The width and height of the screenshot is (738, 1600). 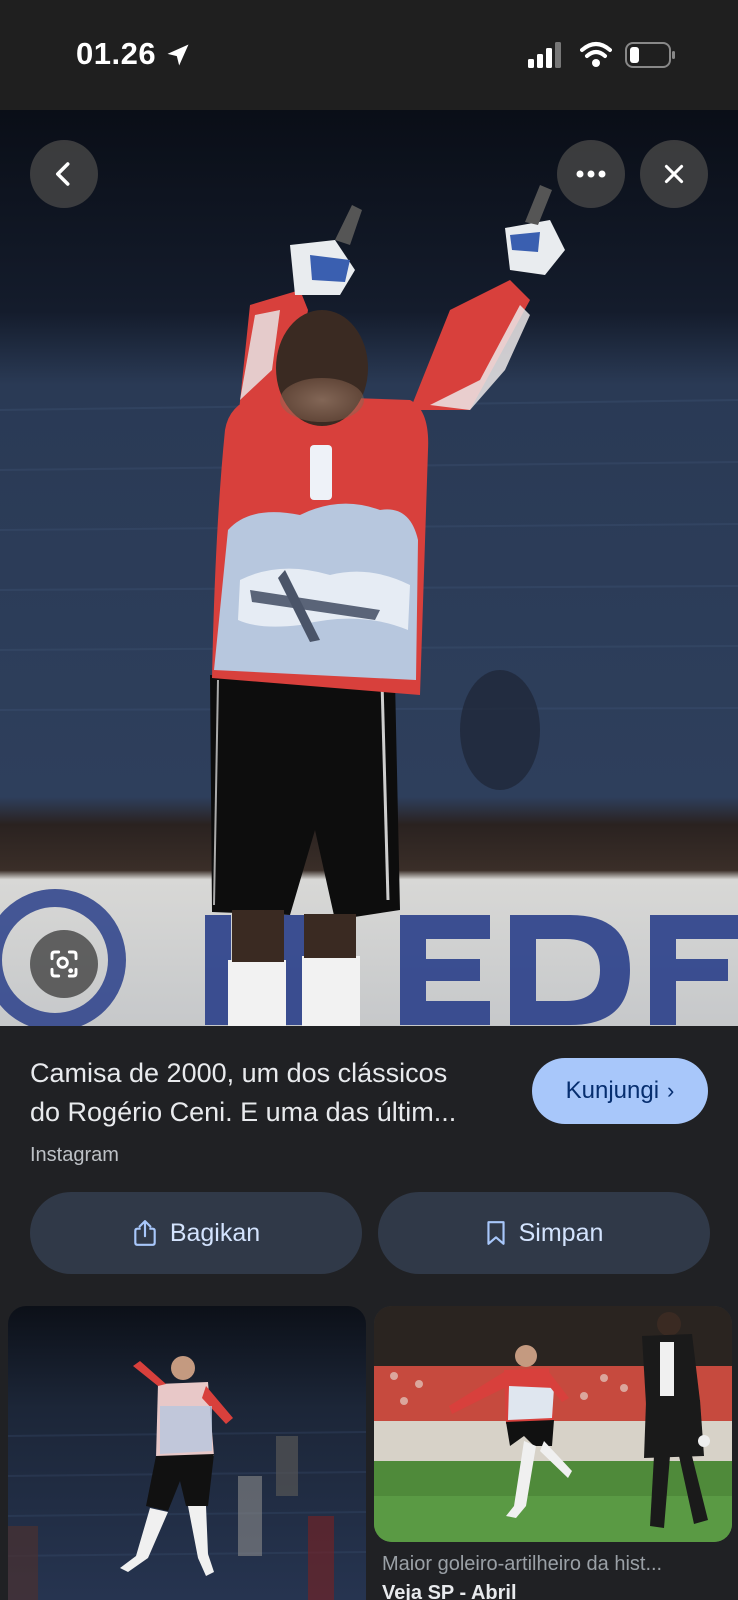 I want to click on battery-icon, so click(x=650, y=55).